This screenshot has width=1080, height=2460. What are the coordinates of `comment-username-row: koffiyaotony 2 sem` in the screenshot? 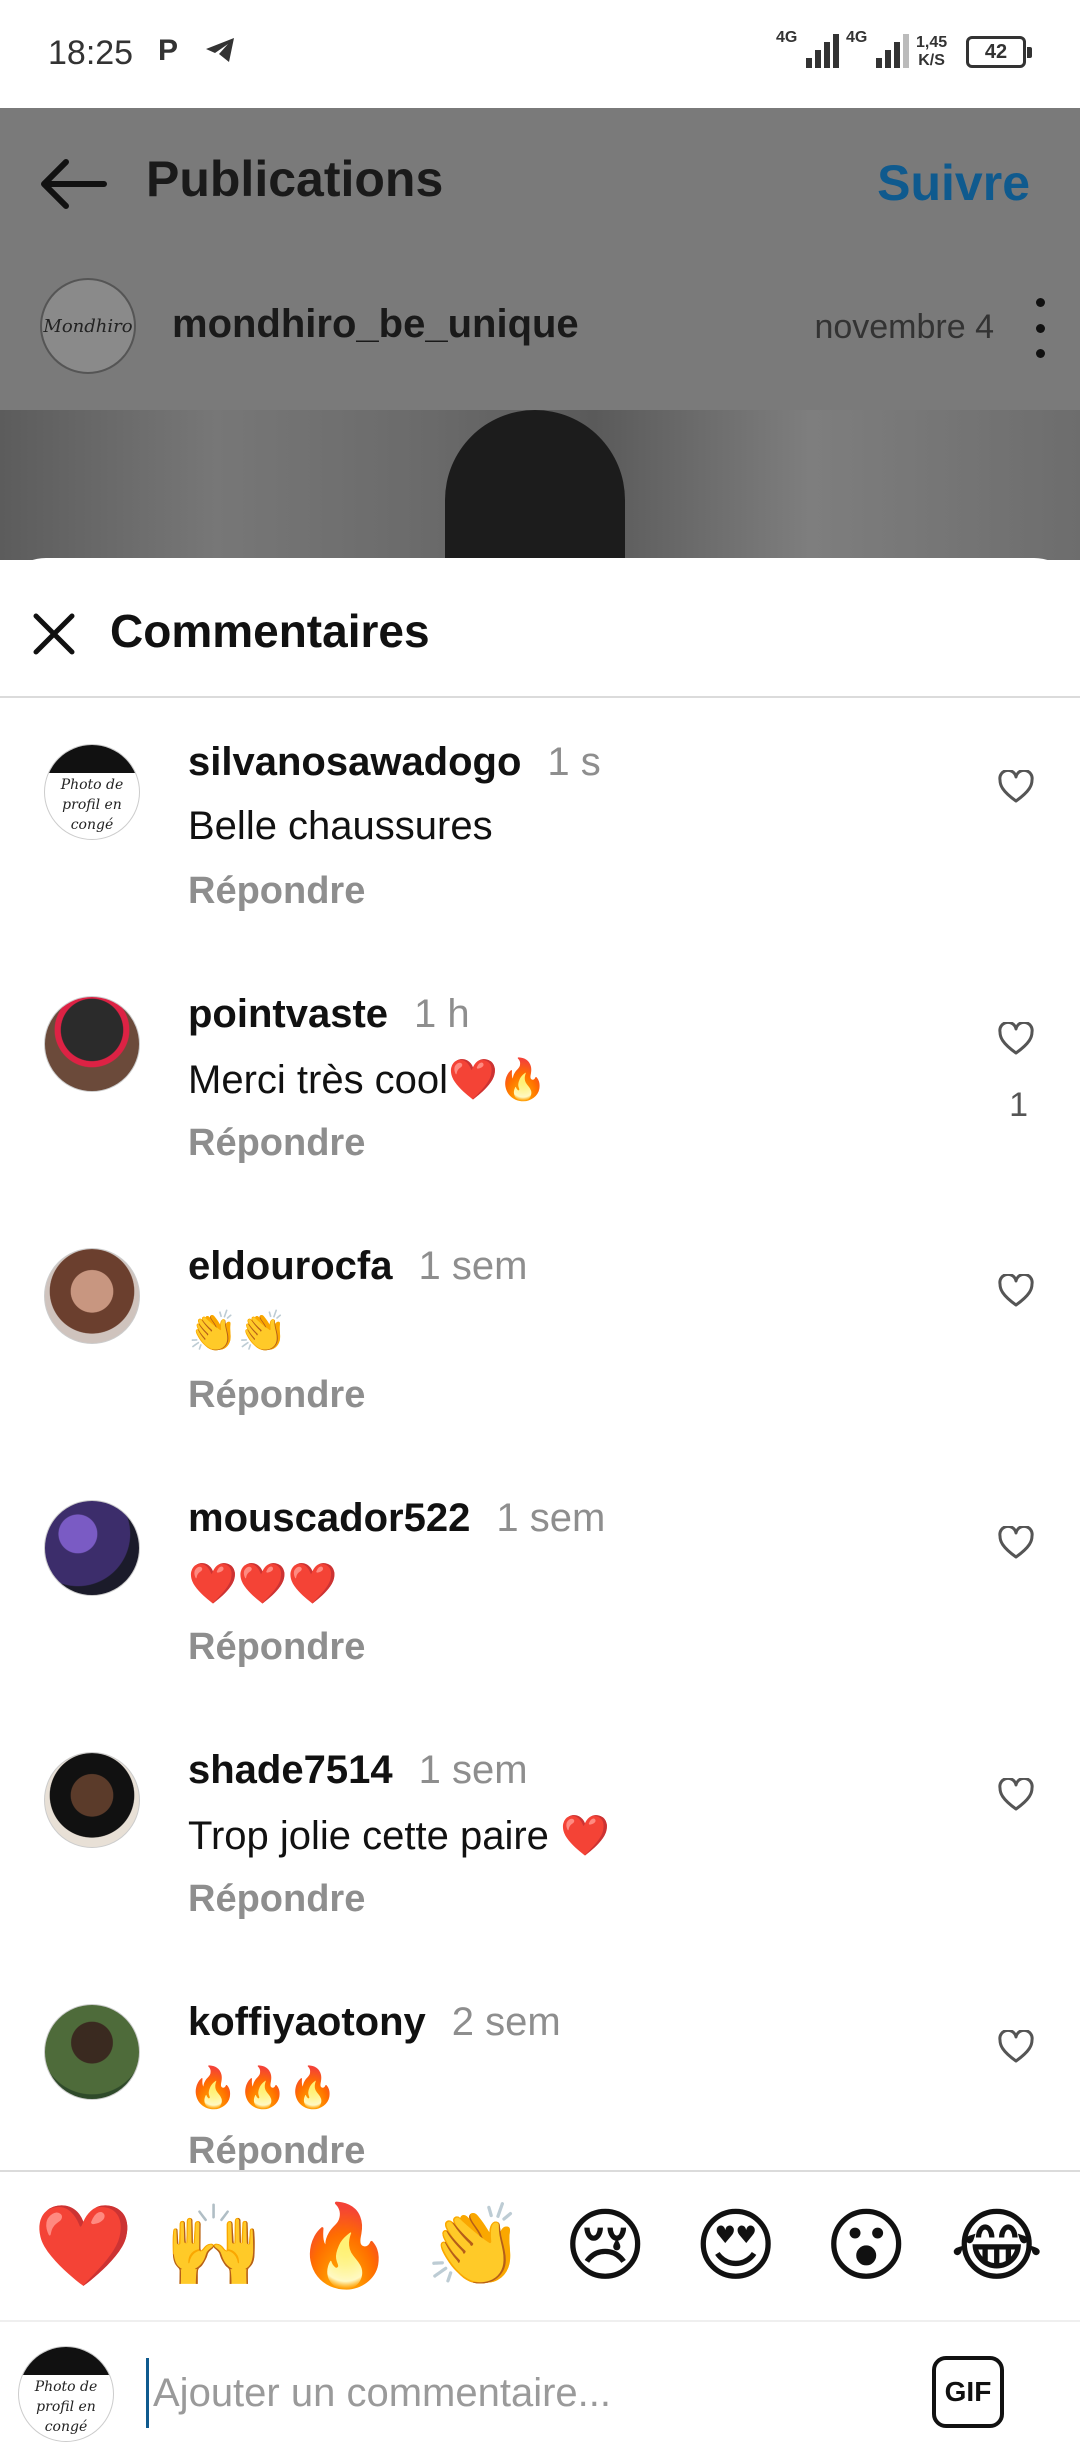 It's located at (374, 2022).